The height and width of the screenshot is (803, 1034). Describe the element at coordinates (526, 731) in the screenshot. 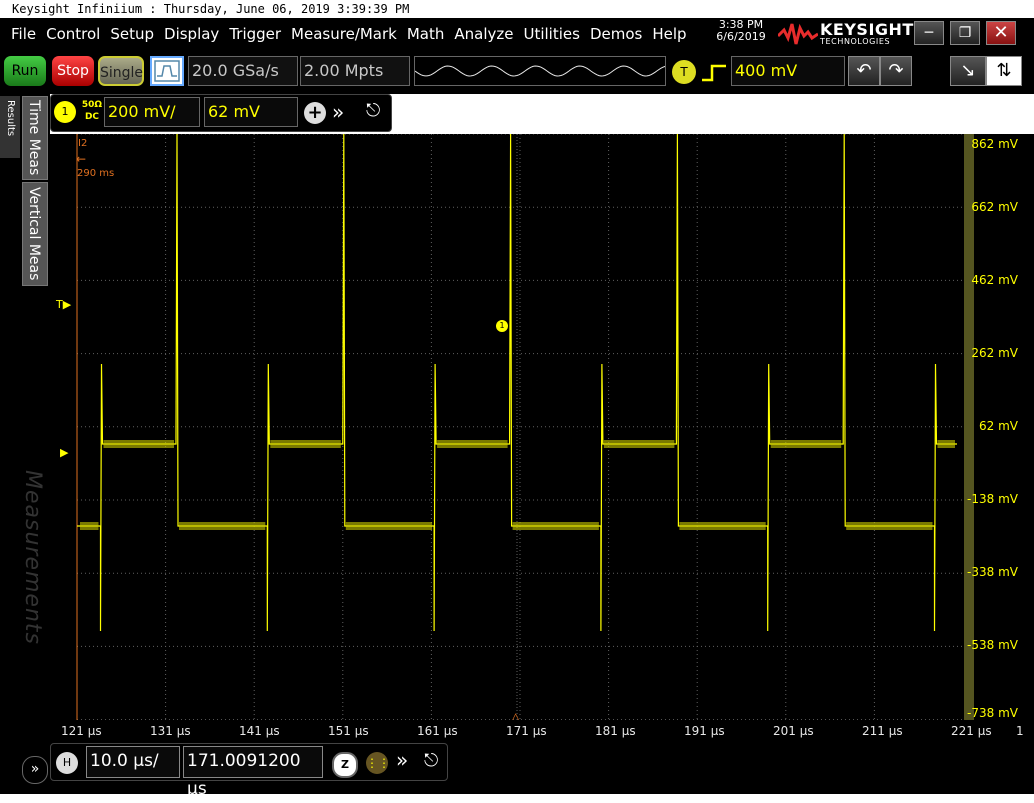

I see `x-axis-label: 171 µs` at that location.